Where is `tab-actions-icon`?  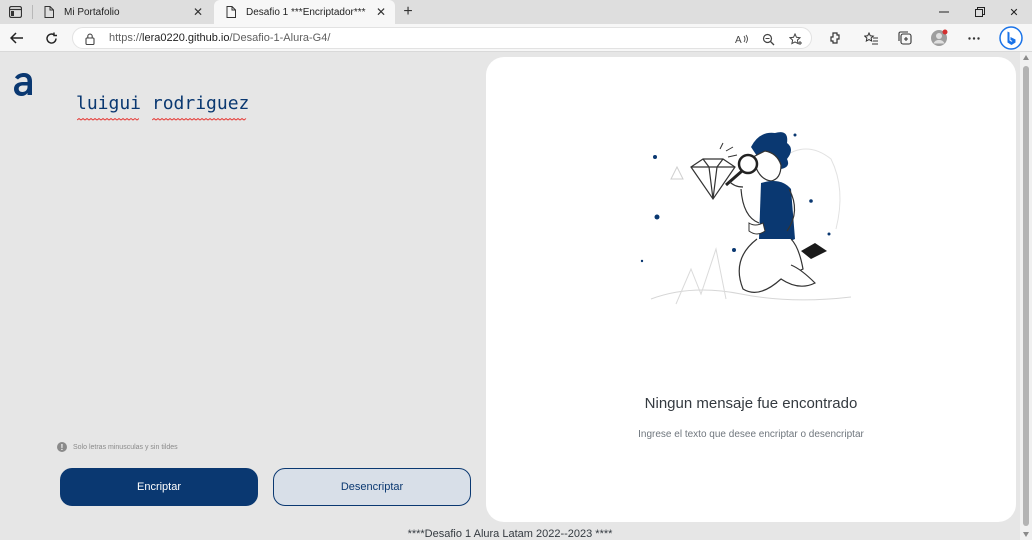
tab-actions-icon is located at coordinates (15, 12).